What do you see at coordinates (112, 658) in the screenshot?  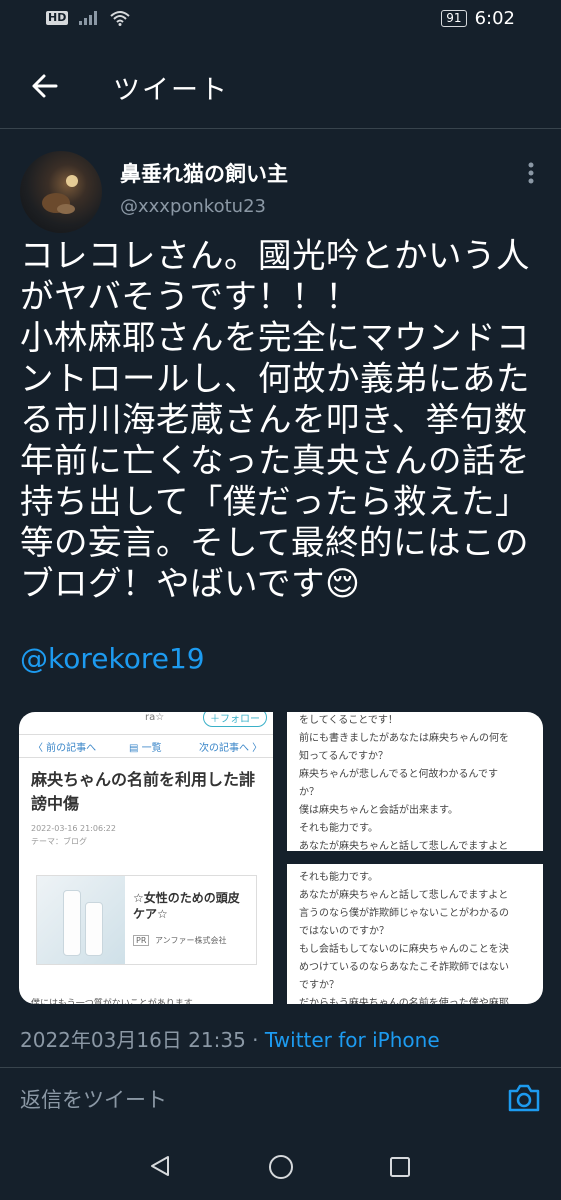 I see `mention-link: @korekore19` at bounding box center [112, 658].